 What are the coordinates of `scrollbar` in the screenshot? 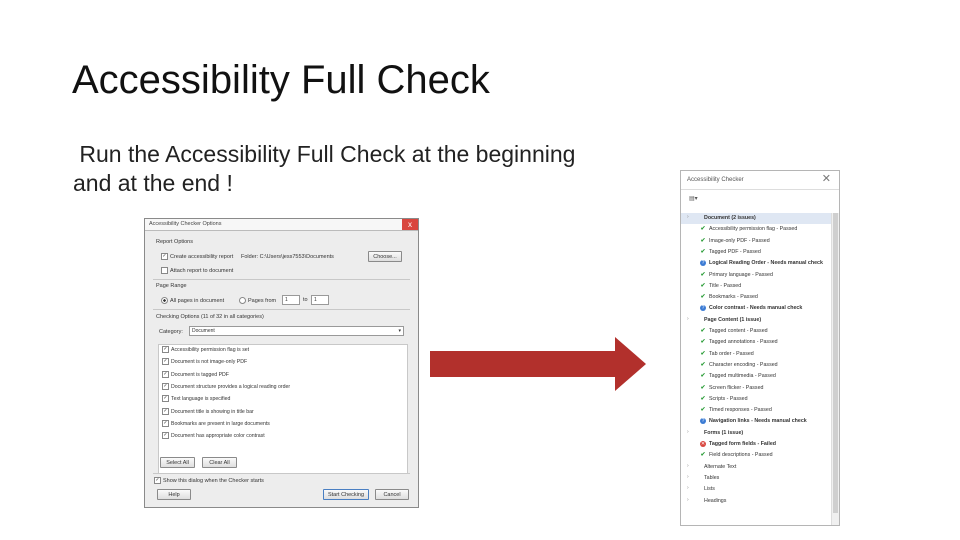 It's located at (835, 369).